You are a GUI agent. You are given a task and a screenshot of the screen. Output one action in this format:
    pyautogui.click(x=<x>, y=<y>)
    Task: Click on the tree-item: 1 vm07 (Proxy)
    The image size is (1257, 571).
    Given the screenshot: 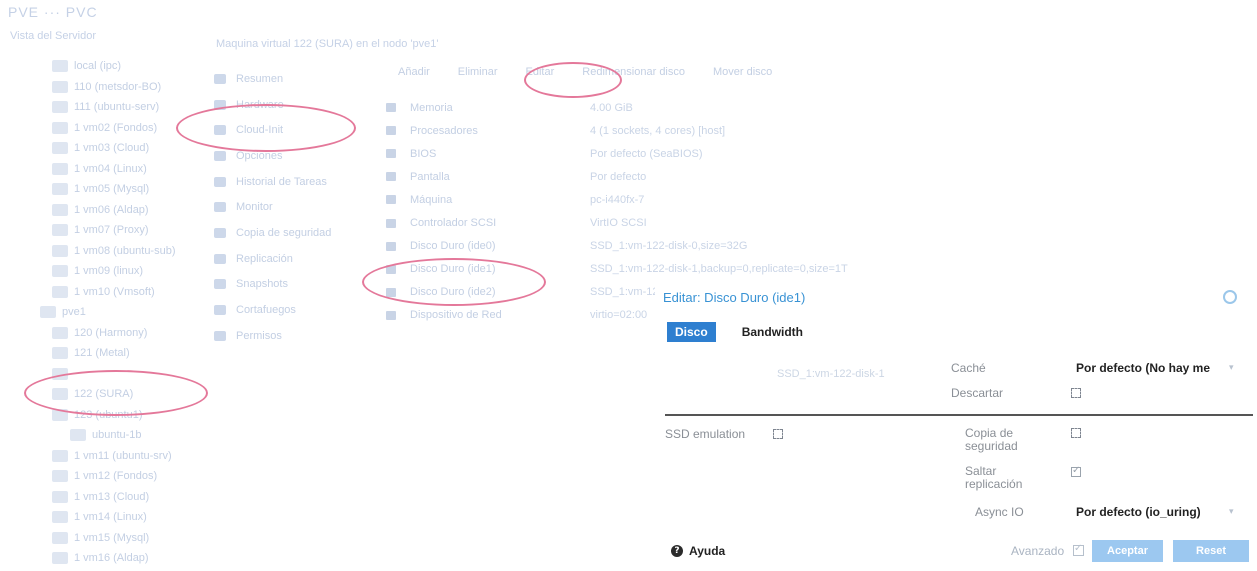 What is the action you would take?
    pyautogui.click(x=120, y=230)
    